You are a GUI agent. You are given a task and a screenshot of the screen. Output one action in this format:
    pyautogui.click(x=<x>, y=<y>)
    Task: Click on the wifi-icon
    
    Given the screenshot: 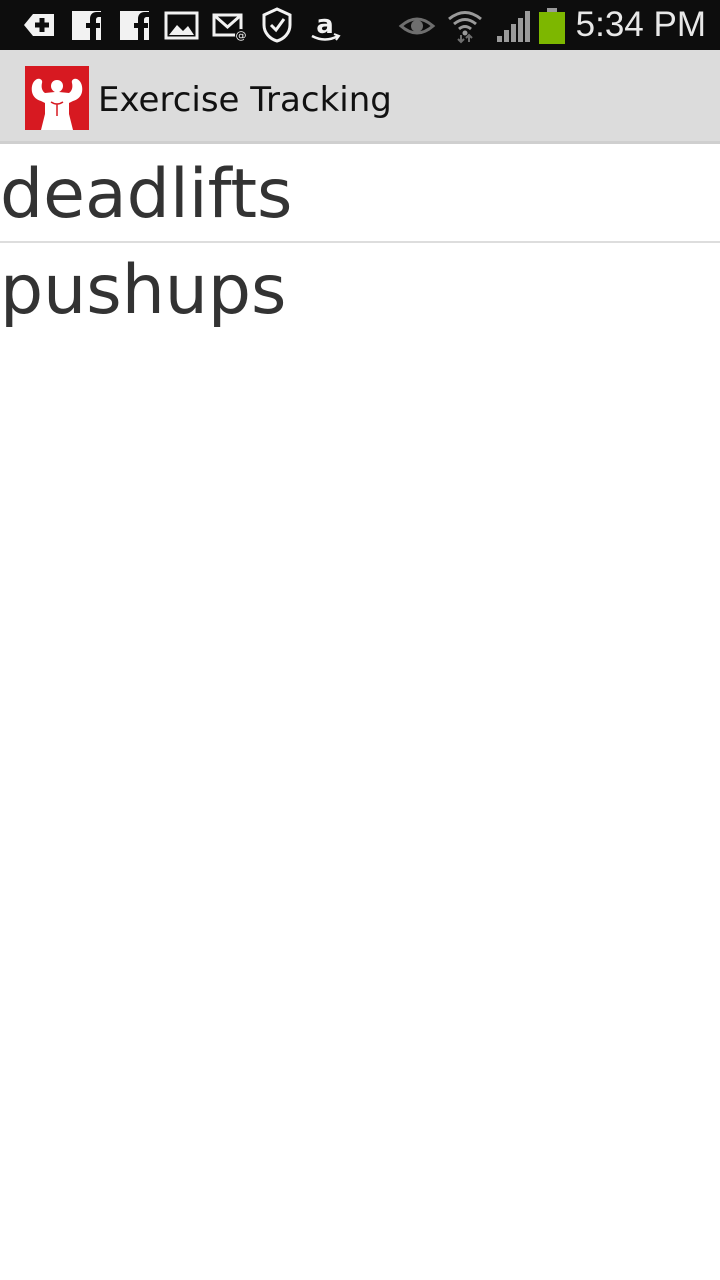 What is the action you would take?
    pyautogui.click(x=465, y=25)
    